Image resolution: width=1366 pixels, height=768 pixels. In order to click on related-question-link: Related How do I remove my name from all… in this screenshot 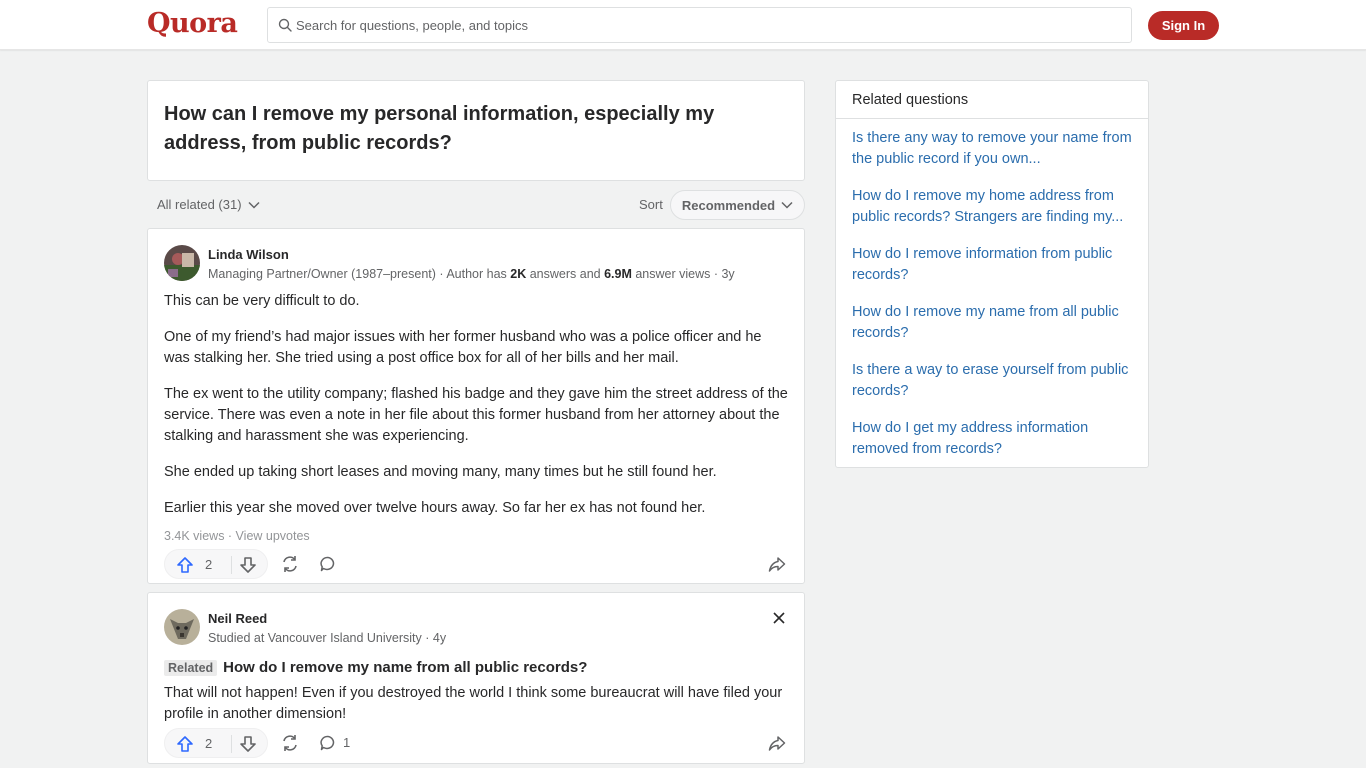, I will do `click(375, 667)`.